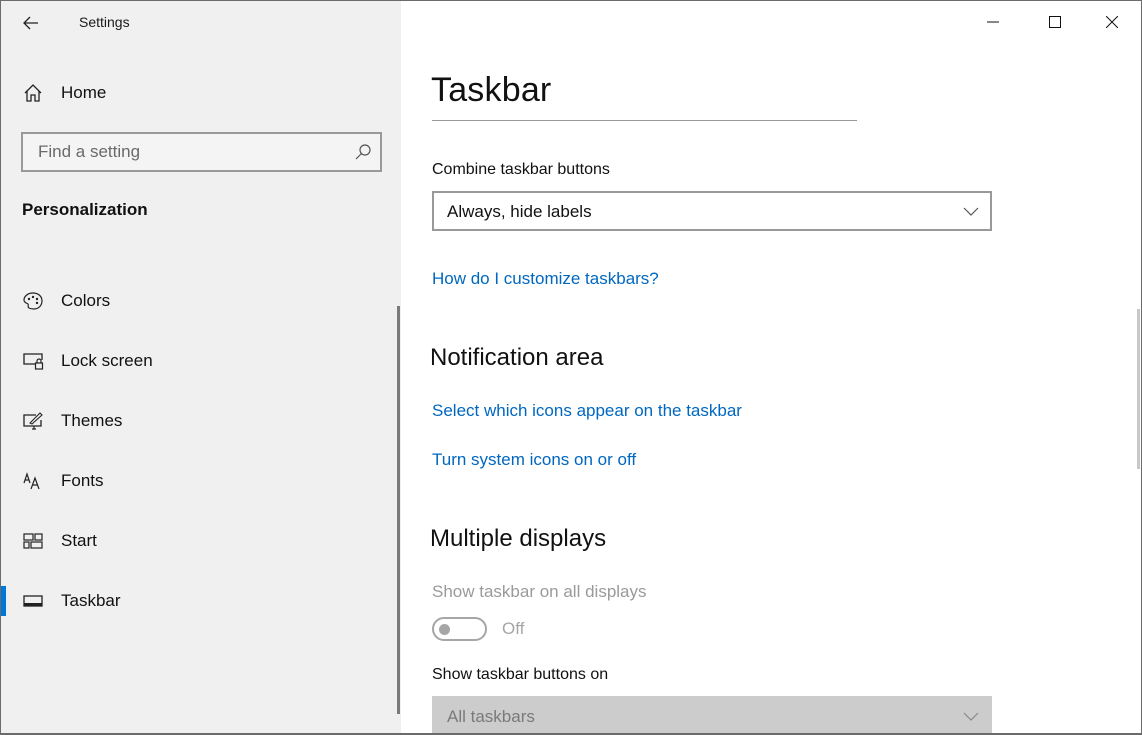 This screenshot has height=735, width=1142. Describe the element at coordinates (1138, 389) in the screenshot. I see `main-scrollbar` at that location.